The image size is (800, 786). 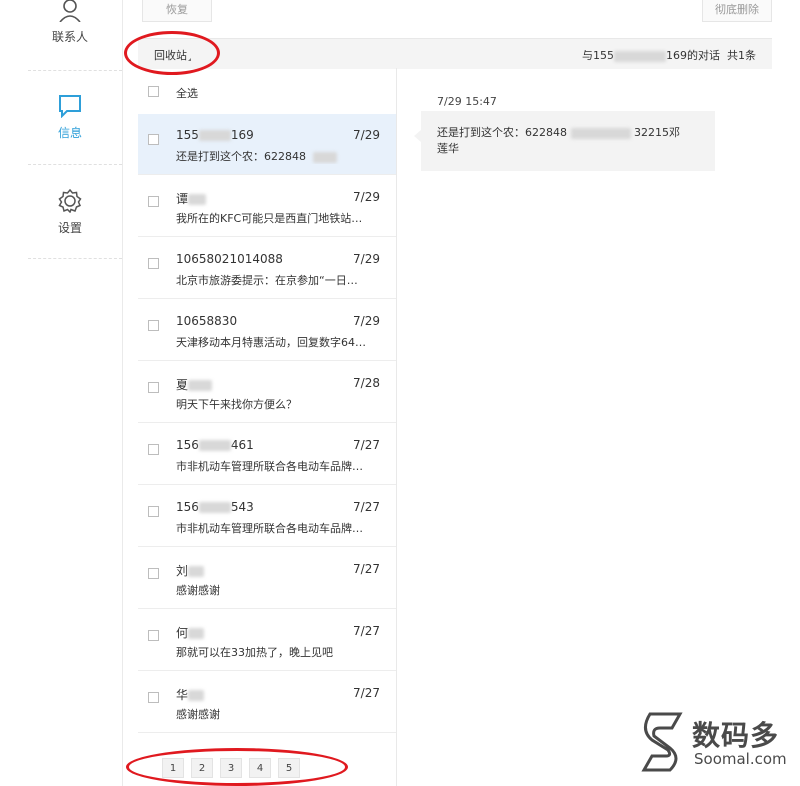 I want to click on contact-name-part: 何, so click(x=182, y=633).